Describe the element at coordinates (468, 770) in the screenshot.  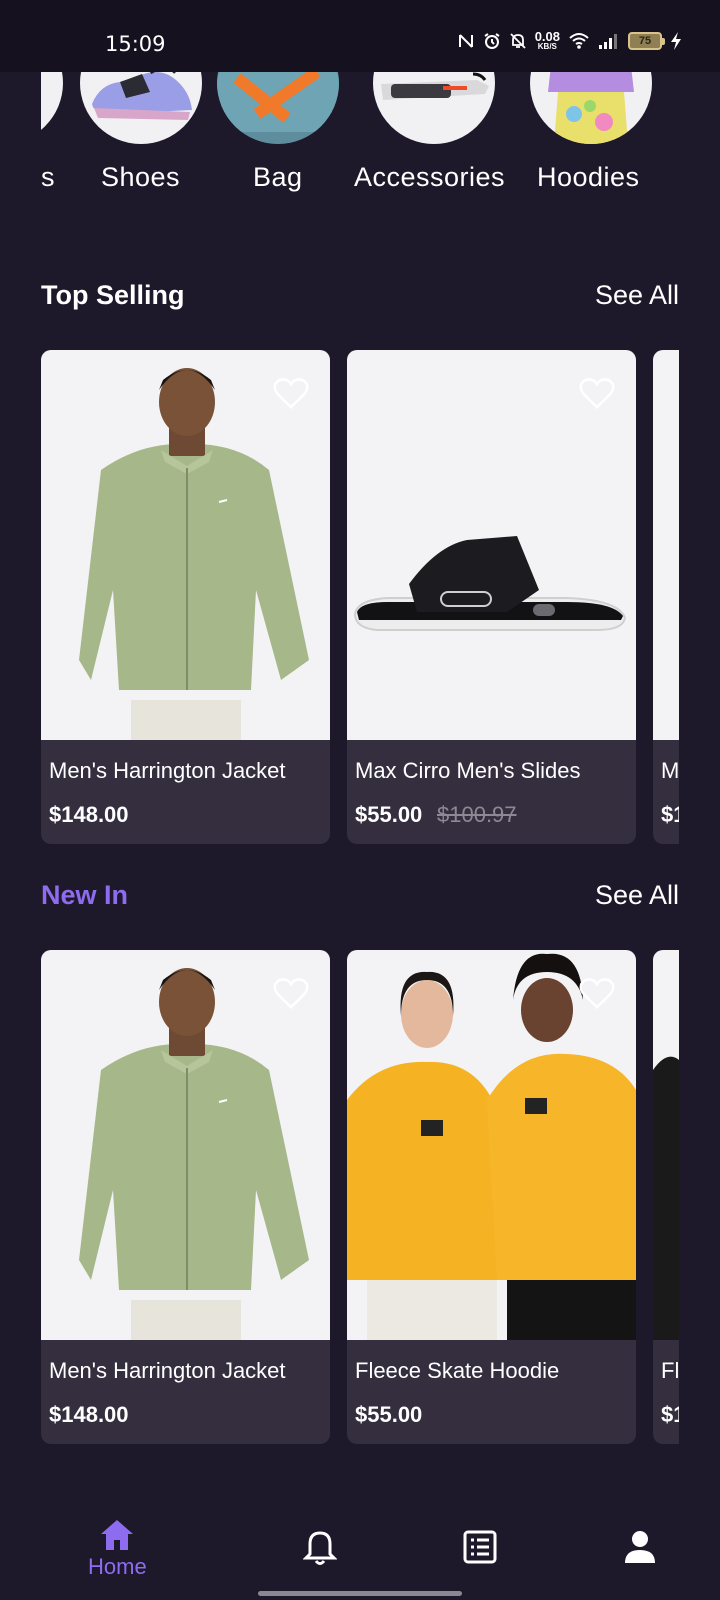
I see `product-name: Max Cirro Men's Slides` at that location.